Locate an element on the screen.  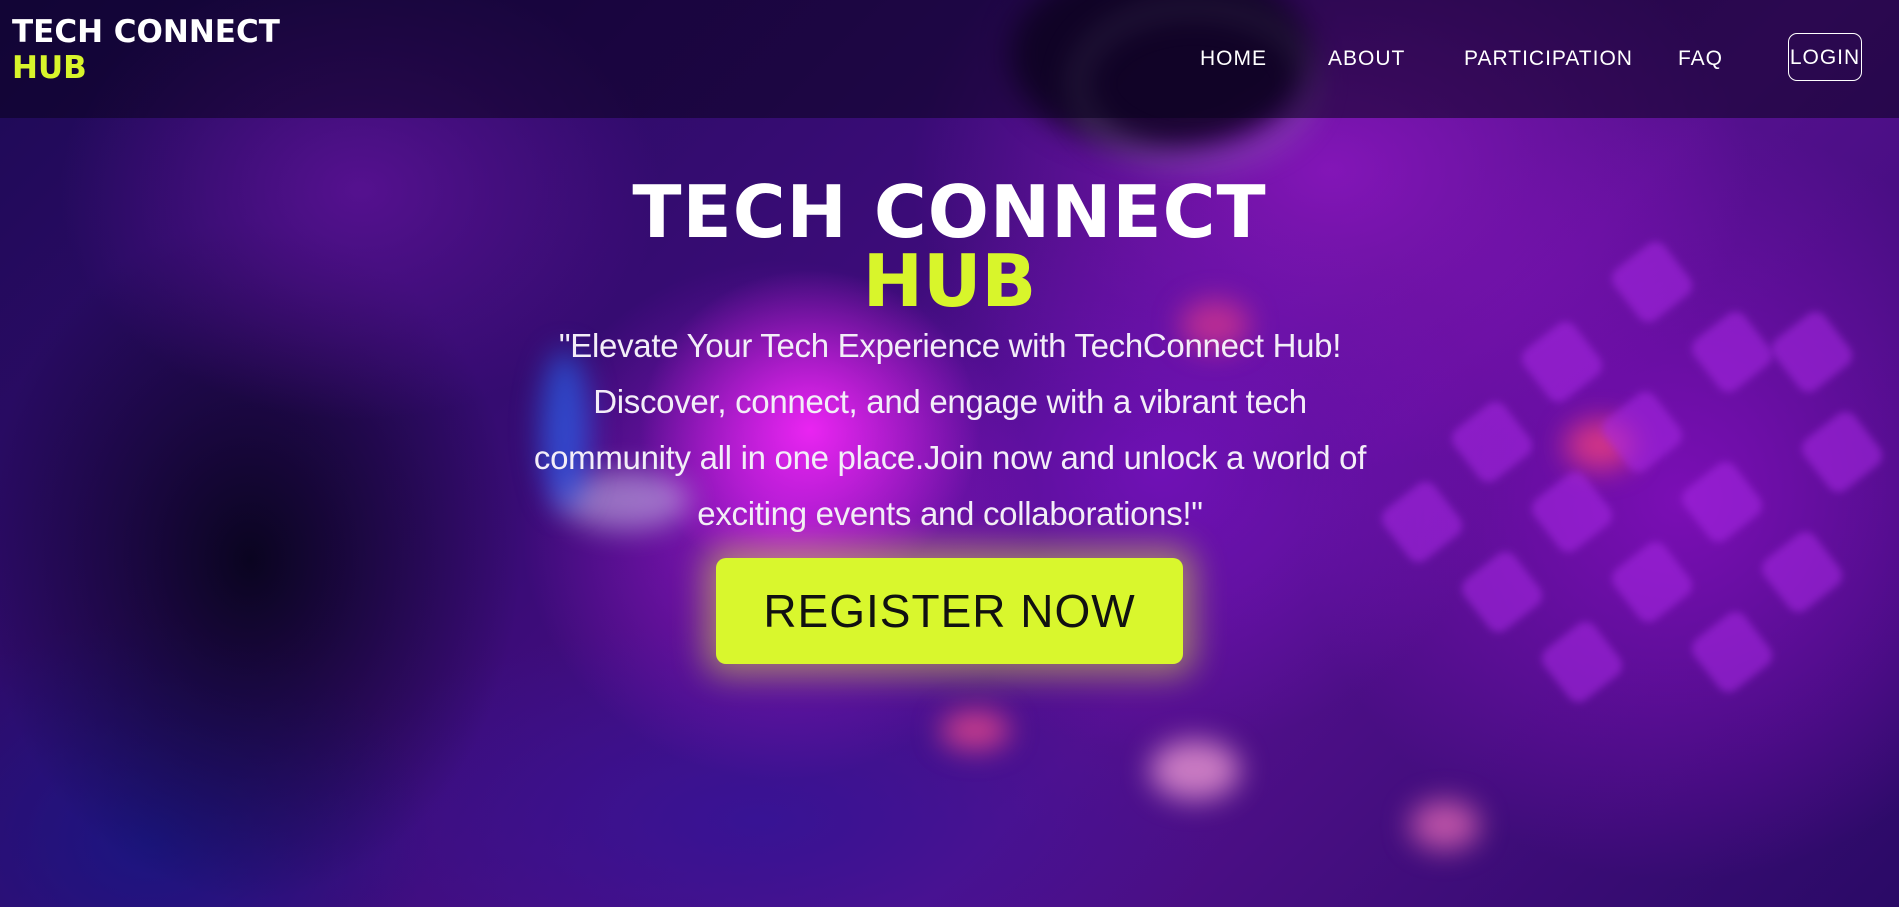
main-nav: HOME ABOUT PARTICIPATION FAQ is located at coordinates (949, 59).